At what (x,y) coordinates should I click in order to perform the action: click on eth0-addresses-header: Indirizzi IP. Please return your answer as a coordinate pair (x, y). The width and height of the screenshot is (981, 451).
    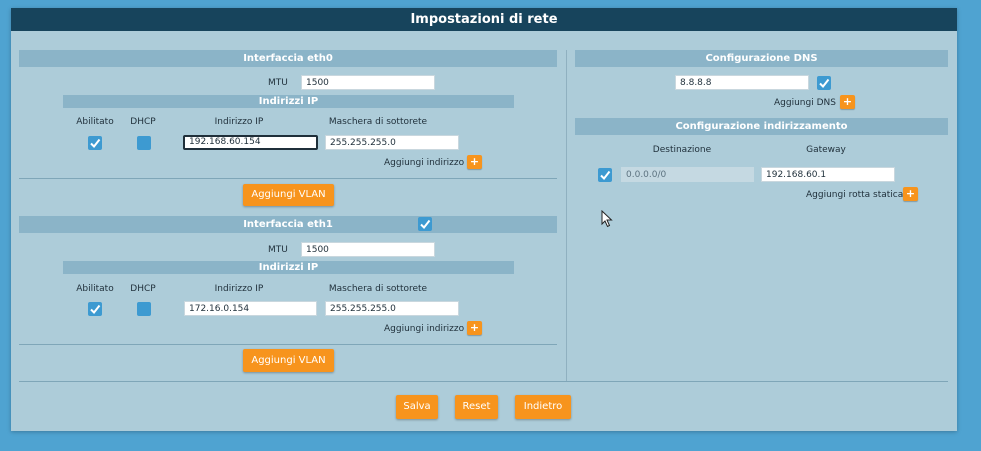
    Looking at the image, I should click on (288, 101).